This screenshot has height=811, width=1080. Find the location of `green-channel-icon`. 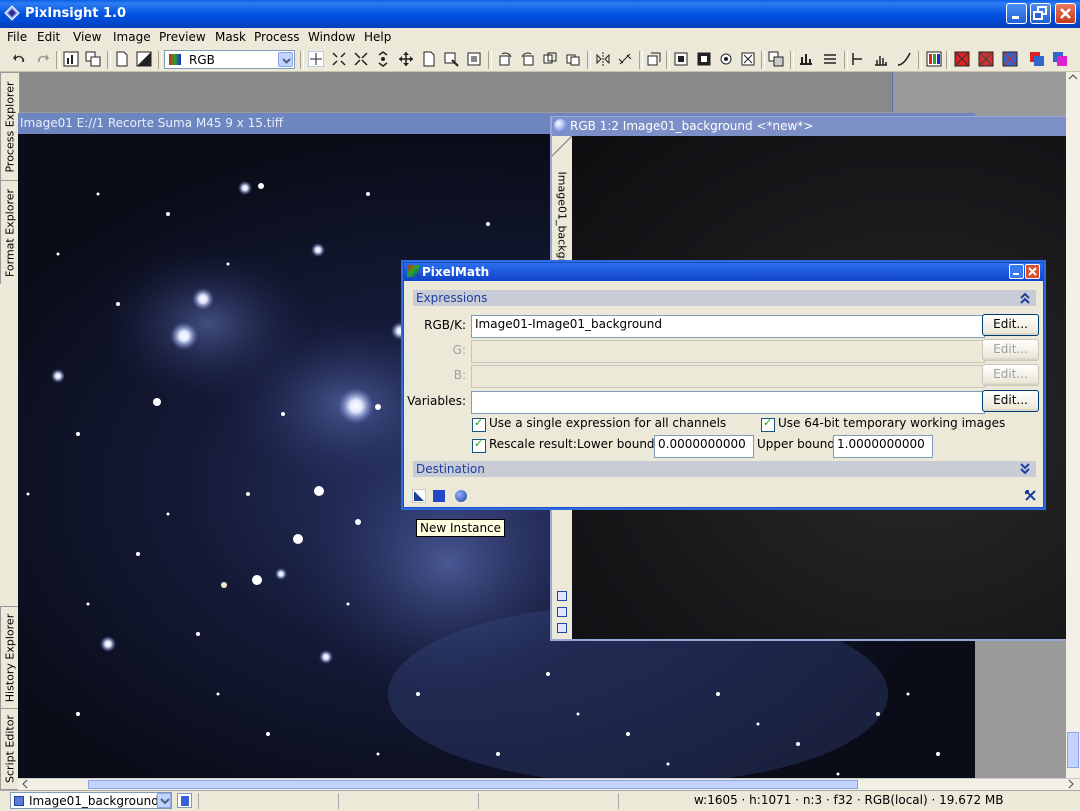

green-channel-icon is located at coordinates (986, 59).